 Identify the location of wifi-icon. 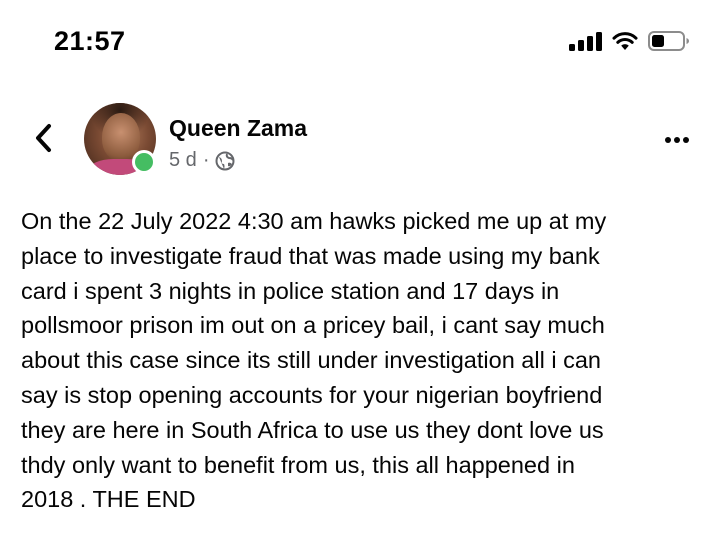
(625, 41).